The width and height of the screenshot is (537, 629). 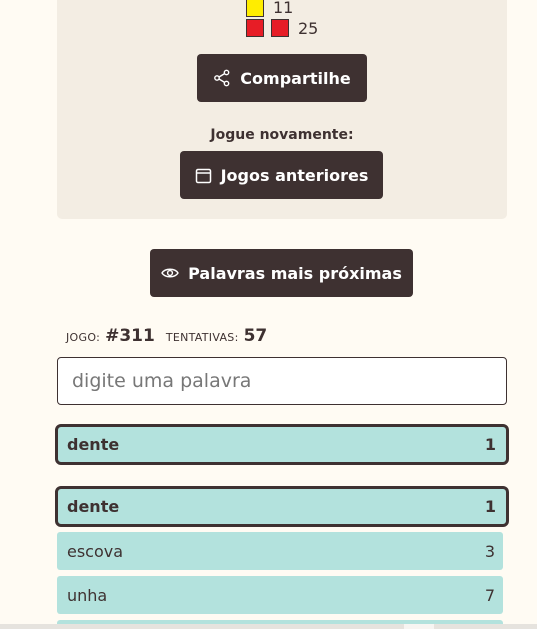 I want to click on previous-games-button: Jogos anteriores, so click(x=281, y=175).